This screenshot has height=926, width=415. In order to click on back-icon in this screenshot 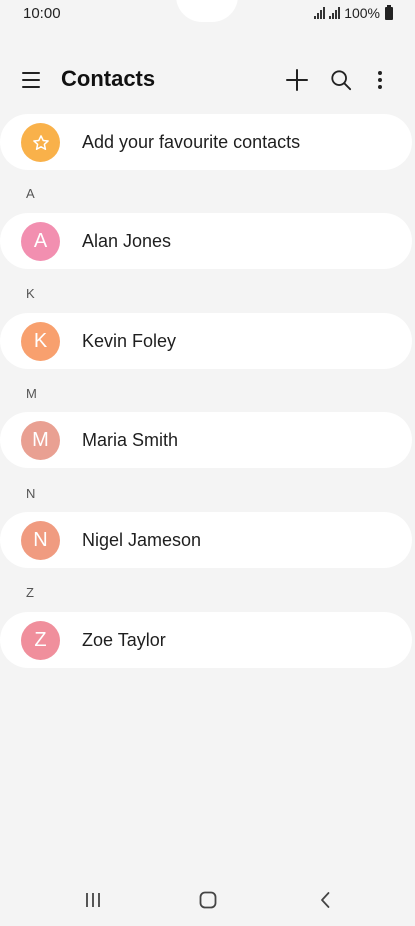, I will do `click(325, 900)`.